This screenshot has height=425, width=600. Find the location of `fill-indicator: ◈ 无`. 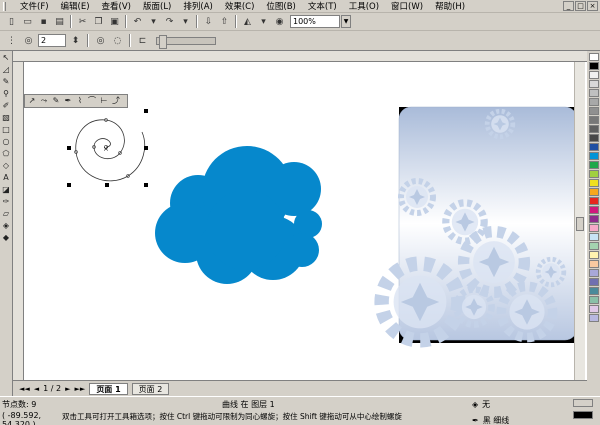

fill-indicator: ◈ 无 is located at coordinates (481, 404).